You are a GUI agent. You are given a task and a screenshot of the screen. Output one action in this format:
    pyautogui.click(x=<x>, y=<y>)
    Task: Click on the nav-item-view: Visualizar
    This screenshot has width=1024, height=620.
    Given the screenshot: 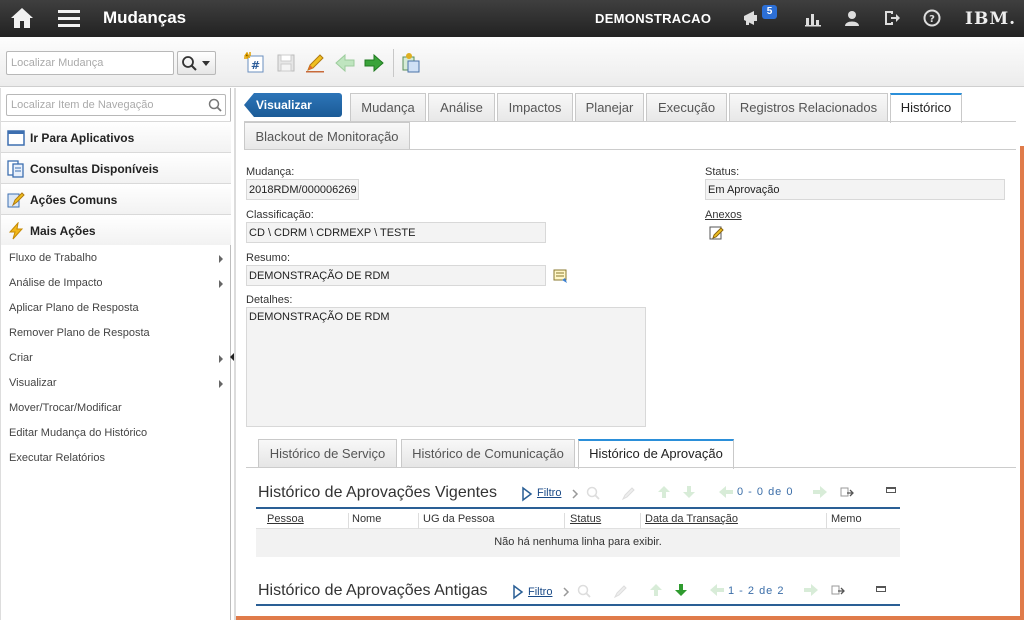 What is the action you would take?
    pyautogui.click(x=118, y=383)
    